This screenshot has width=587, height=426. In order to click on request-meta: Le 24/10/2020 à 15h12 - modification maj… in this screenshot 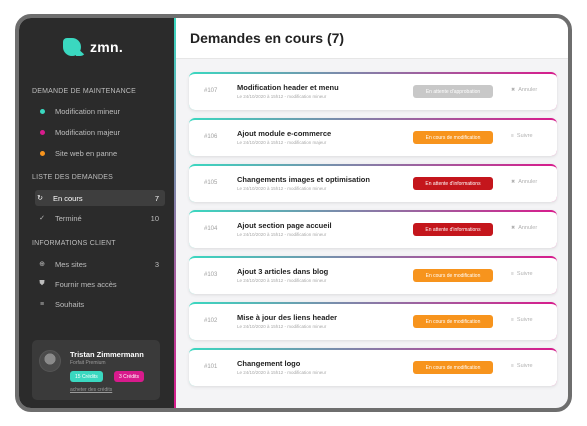, I will do `click(282, 142)`.